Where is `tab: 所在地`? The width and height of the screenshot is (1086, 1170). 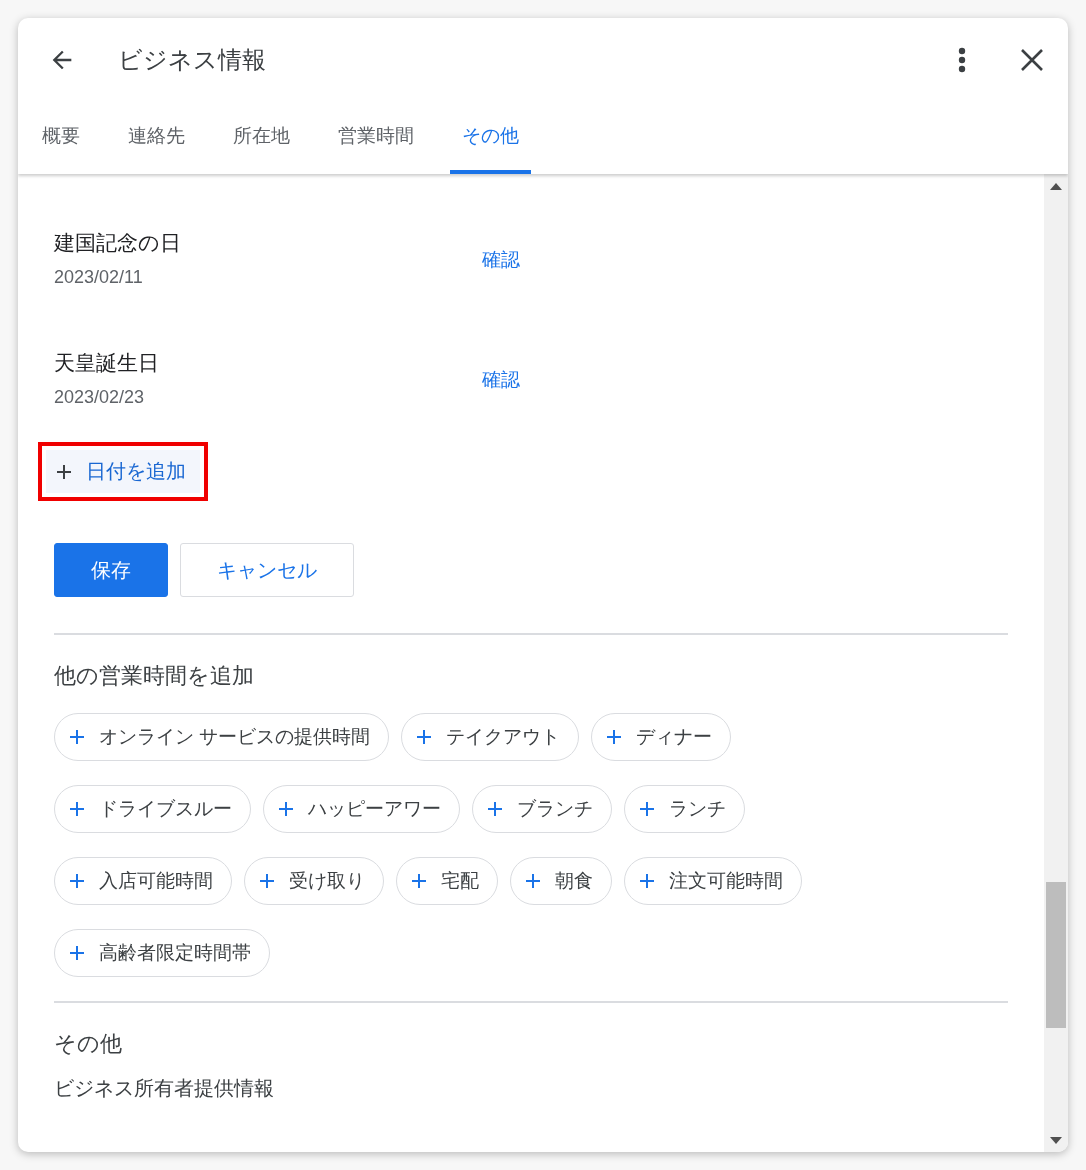 tab: 所在地 is located at coordinates (261, 138).